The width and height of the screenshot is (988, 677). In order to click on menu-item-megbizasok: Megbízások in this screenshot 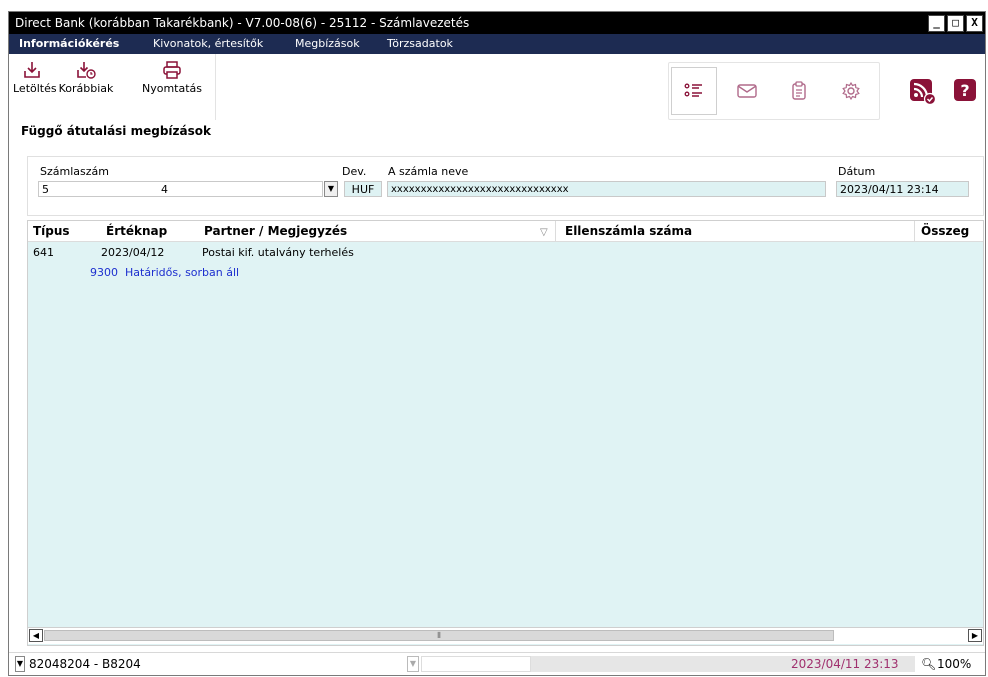, I will do `click(327, 44)`.